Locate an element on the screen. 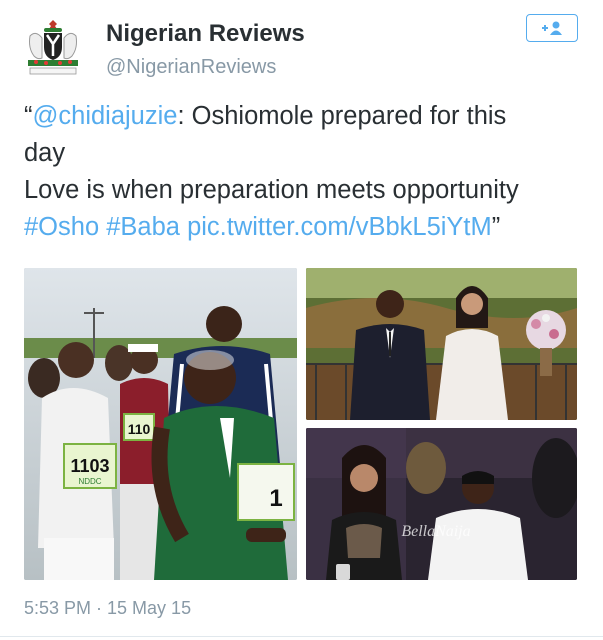 The height and width of the screenshot is (640, 603). bellanaija-watermark: BellaNaija is located at coordinates (435, 531).